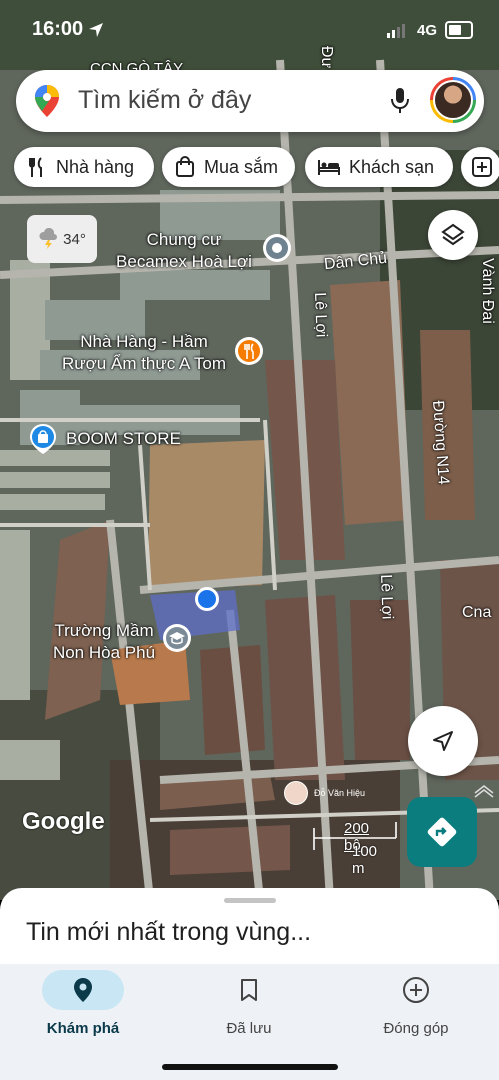 The image size is (499, 1080). Describe the element at coordinates (320, 315) in the screenshot. I see `road-label-le-loi-1: Lê Lợi` at that location.